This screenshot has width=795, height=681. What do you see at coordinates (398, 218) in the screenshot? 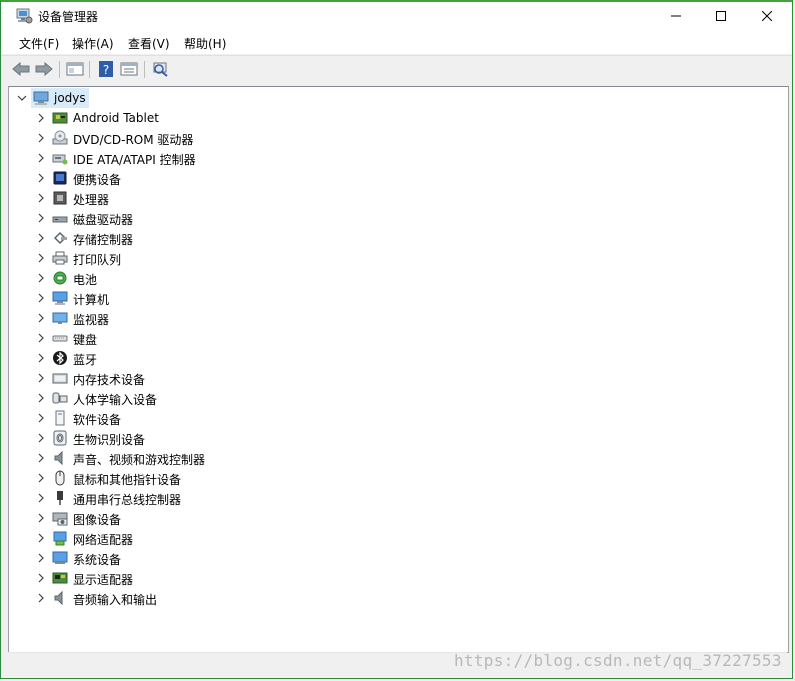
I see `tree-category-node: 磁盘驱动器` at bounding box center [398, 218].